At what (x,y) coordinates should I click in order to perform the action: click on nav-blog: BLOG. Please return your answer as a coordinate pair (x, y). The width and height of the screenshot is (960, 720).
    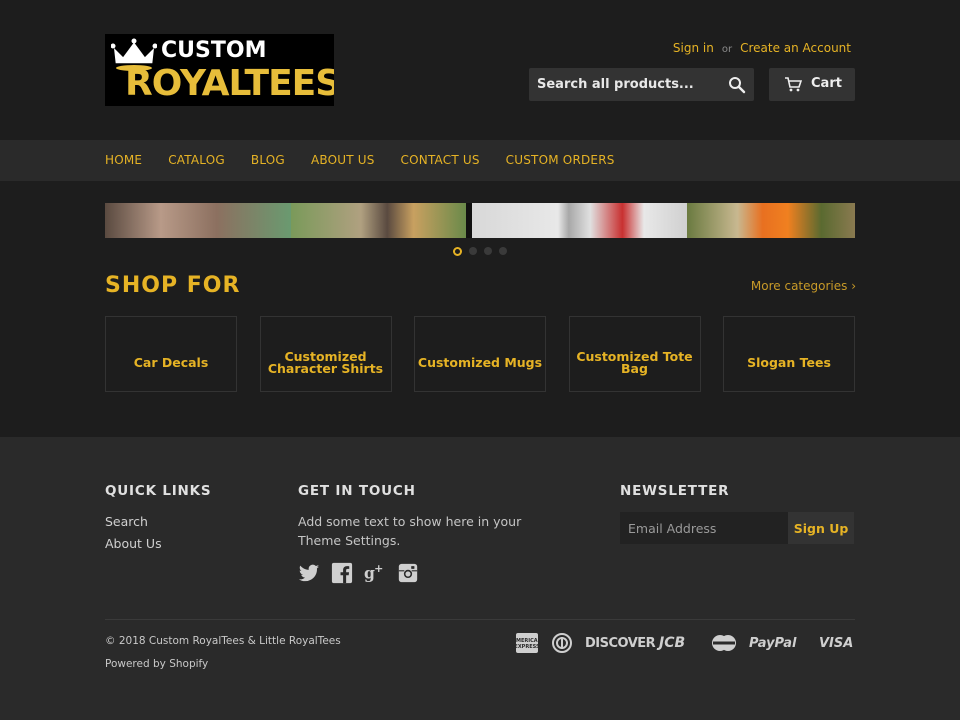
    Looking at the image, I should click on (268, 160).